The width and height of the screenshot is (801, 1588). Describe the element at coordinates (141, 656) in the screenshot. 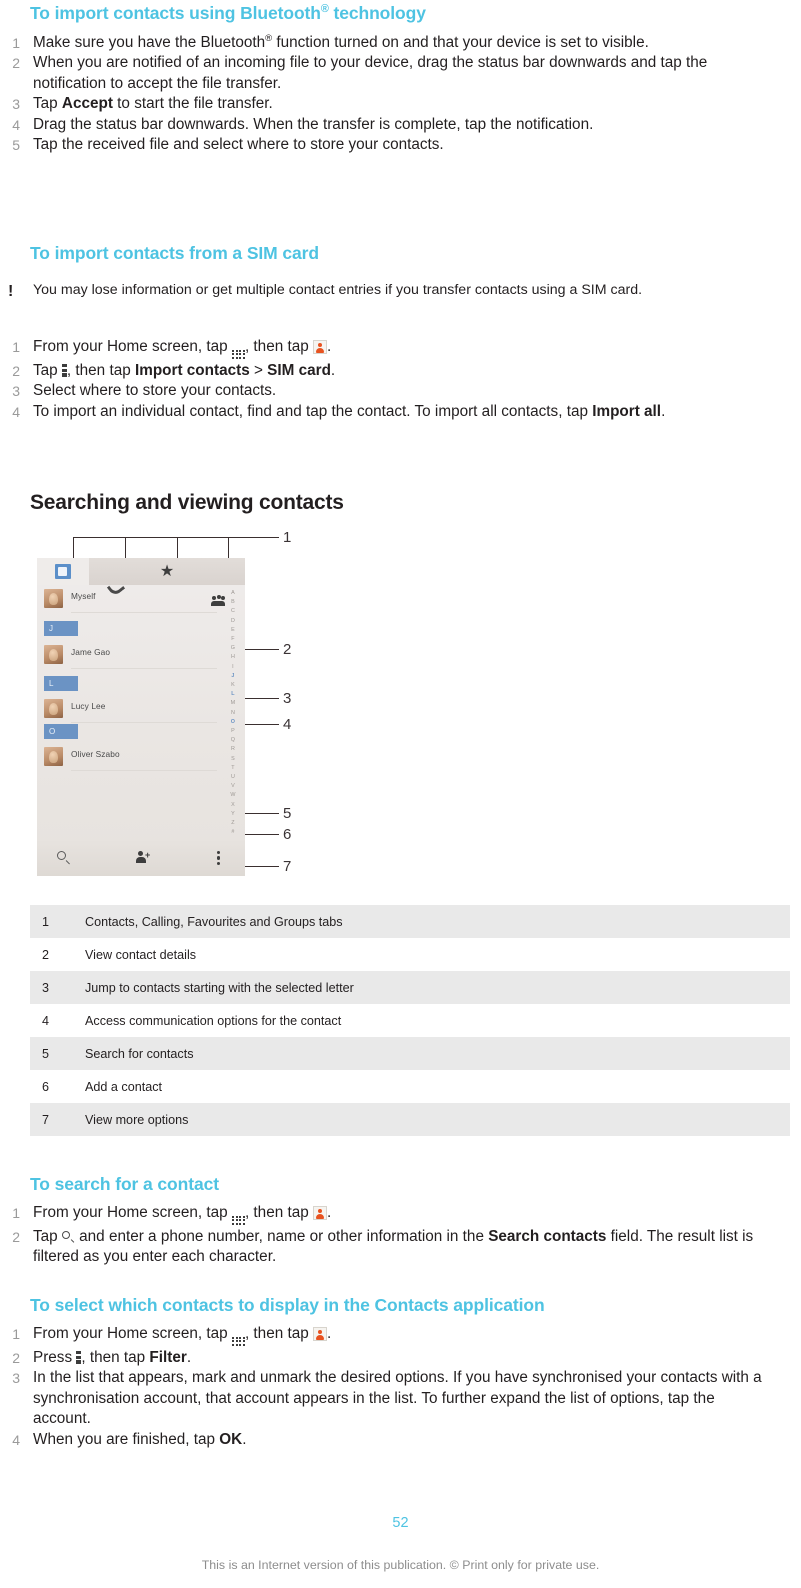

I see `list-item: Jame Gao` at that location.